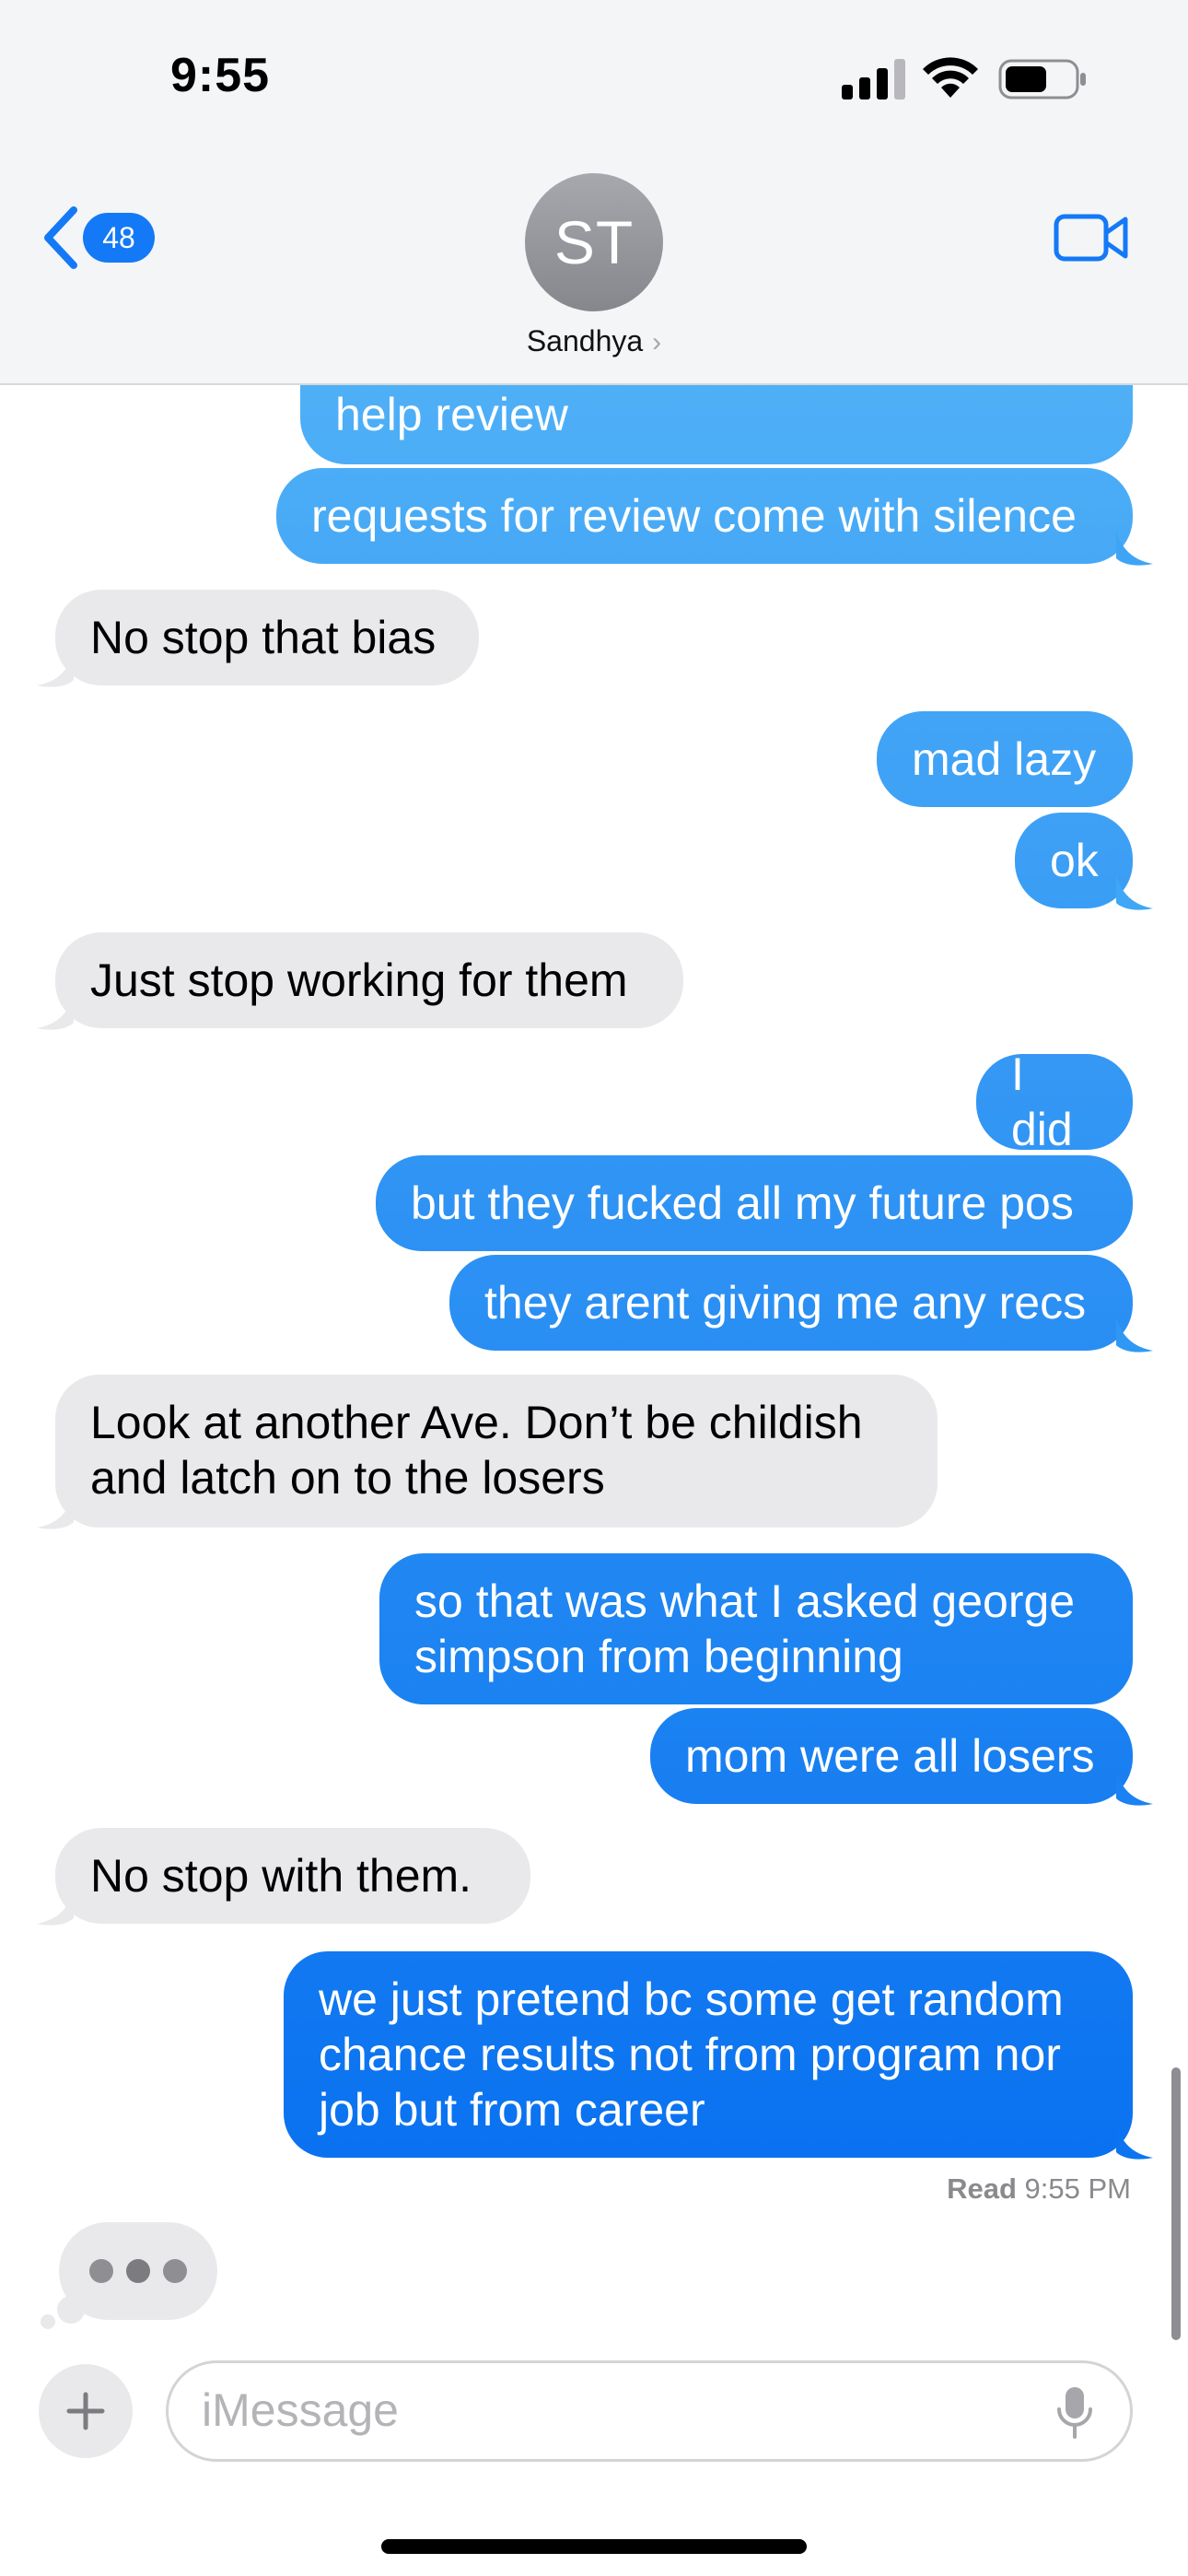 This screenshot has width=1188, height=2576. I want to click on read-receipt: Read 9:55 PM, so click(1039, 2189).